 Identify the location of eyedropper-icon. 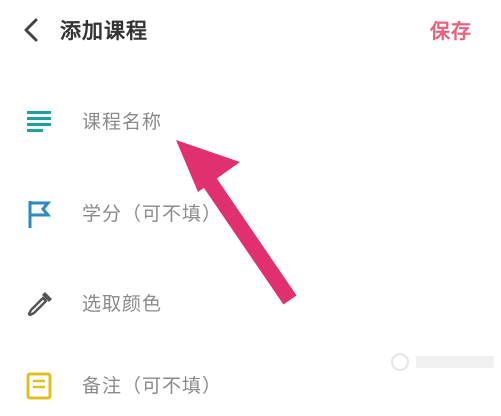
(39, 304).